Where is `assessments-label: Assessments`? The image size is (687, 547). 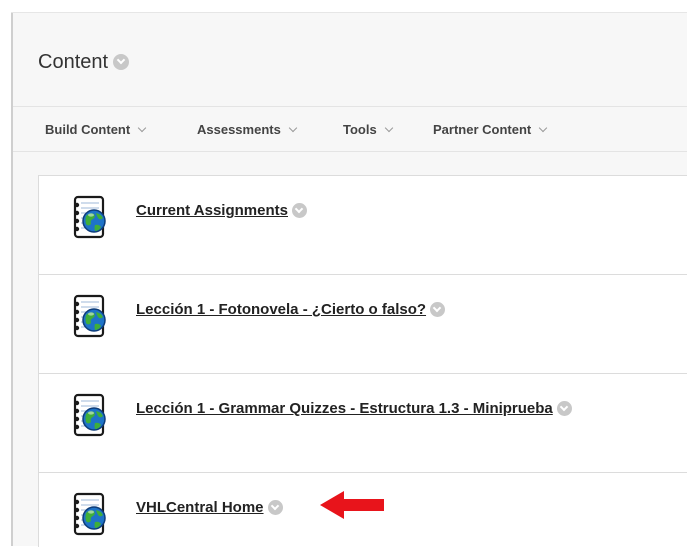 assessments-label: Assessments is located at coordinates (239, 129).